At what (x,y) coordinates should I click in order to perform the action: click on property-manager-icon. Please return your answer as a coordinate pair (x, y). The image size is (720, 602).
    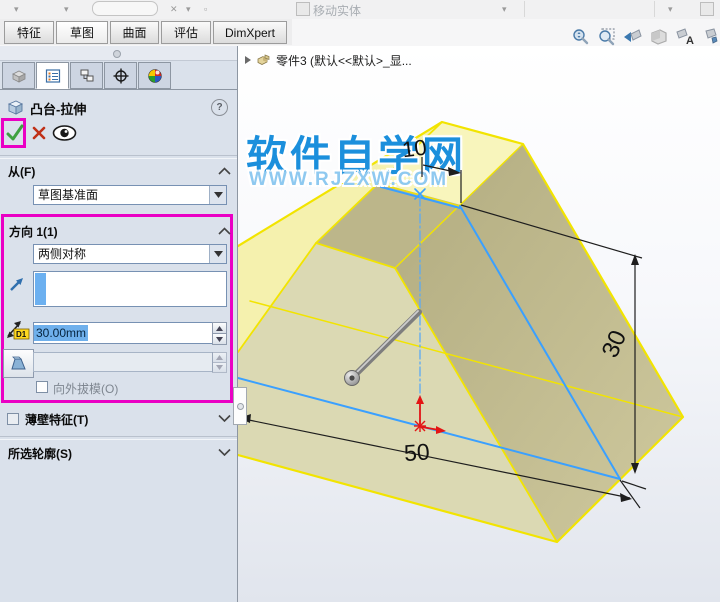
    Looking at the image, I should click on (52, 75).